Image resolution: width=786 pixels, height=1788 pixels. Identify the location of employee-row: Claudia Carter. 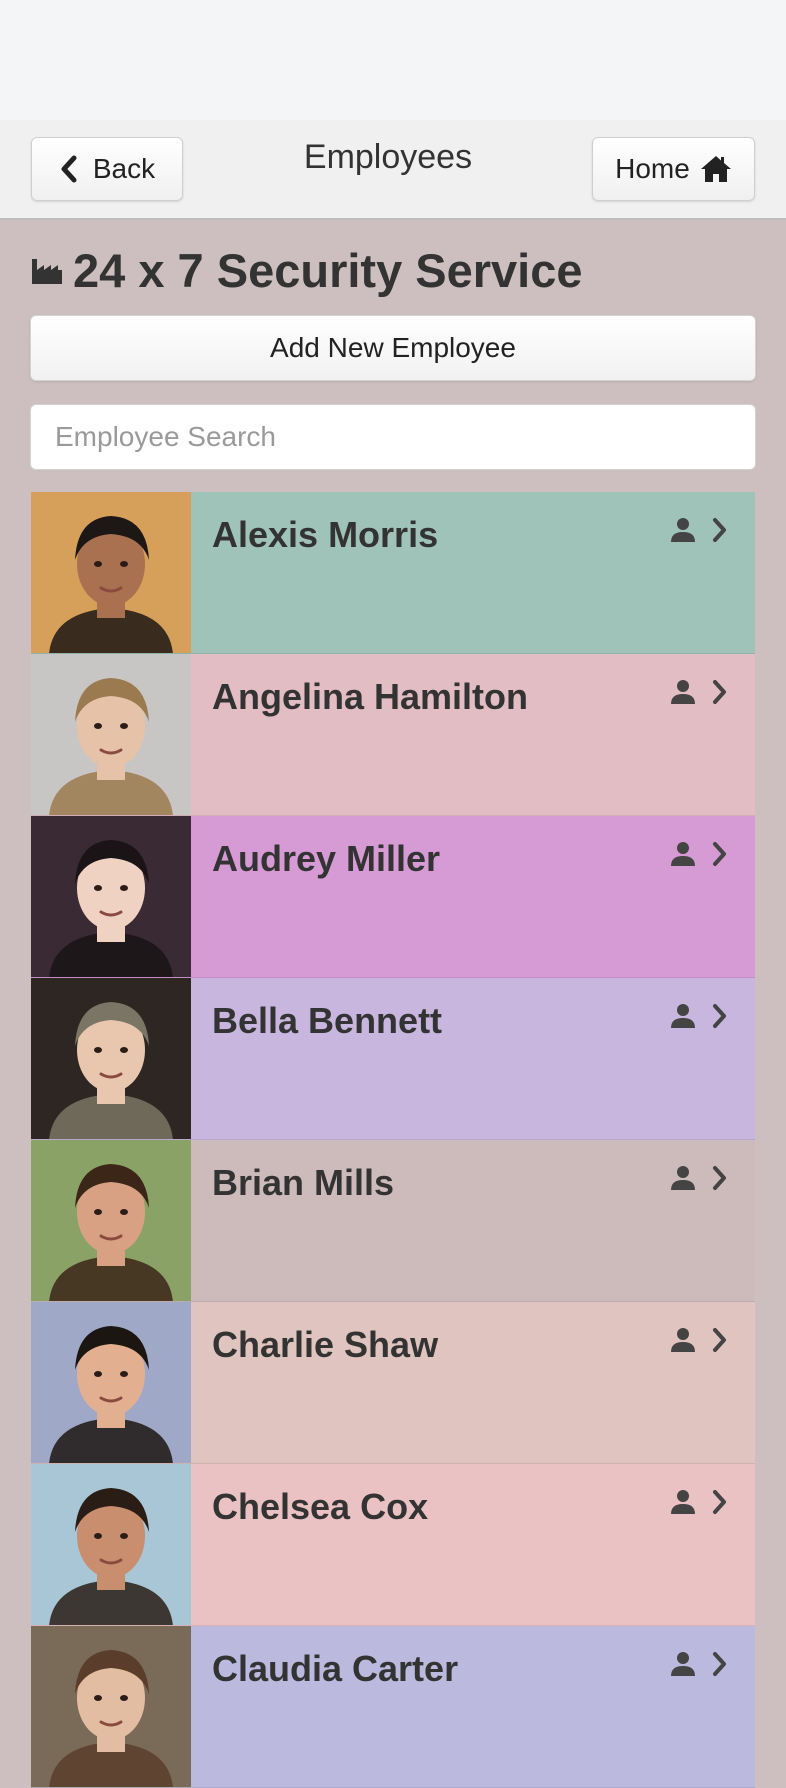
(393, 1707).